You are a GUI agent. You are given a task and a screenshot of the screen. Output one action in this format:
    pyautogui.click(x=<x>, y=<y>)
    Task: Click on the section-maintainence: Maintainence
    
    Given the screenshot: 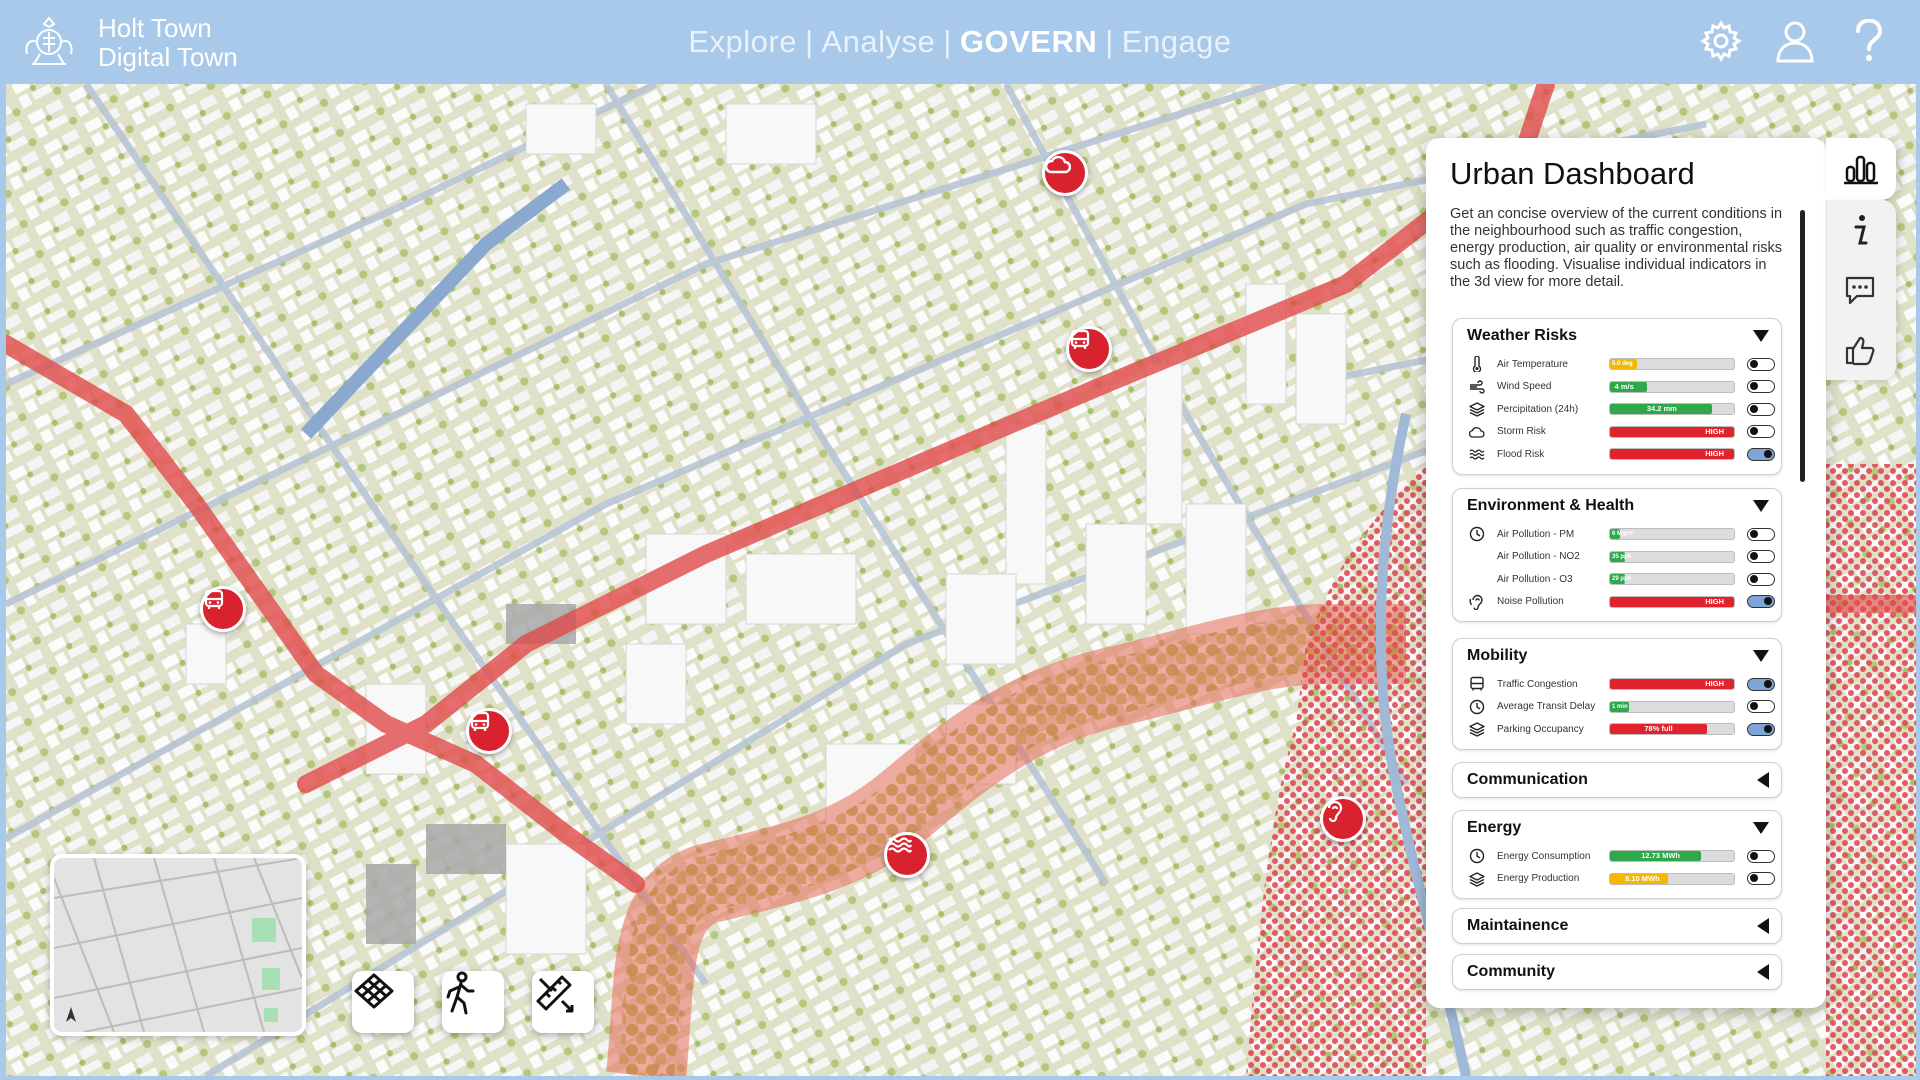 What is the action you would take?
    pyautogui.click(x=1617, y=926)
    